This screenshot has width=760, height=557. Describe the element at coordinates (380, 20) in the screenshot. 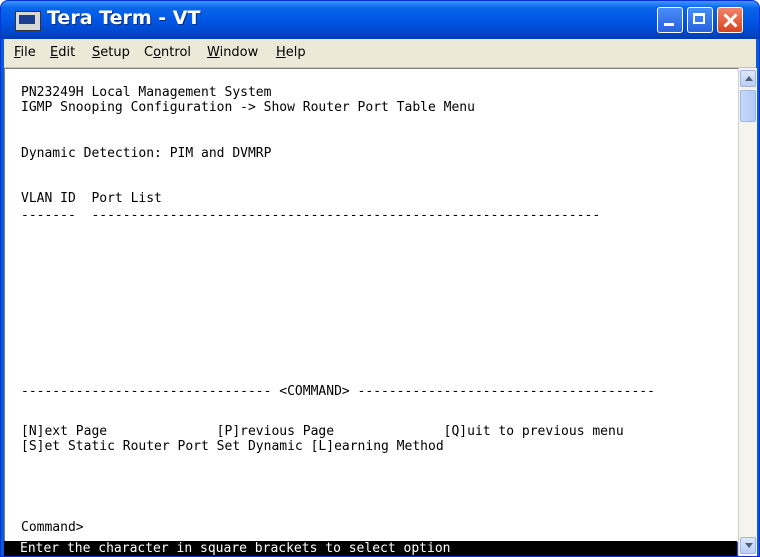

I see `title-bar: Tera Term - VT` at that location.